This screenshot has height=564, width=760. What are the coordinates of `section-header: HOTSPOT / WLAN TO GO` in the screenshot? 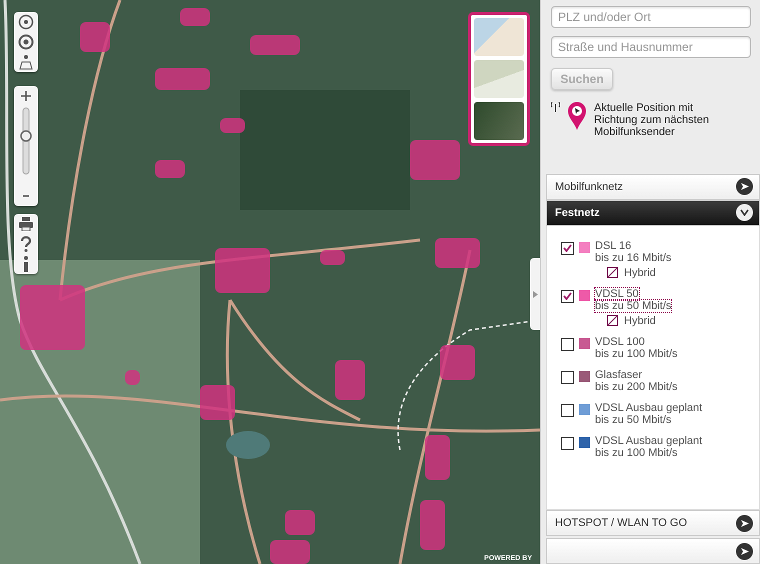 It's located at (653, 523).